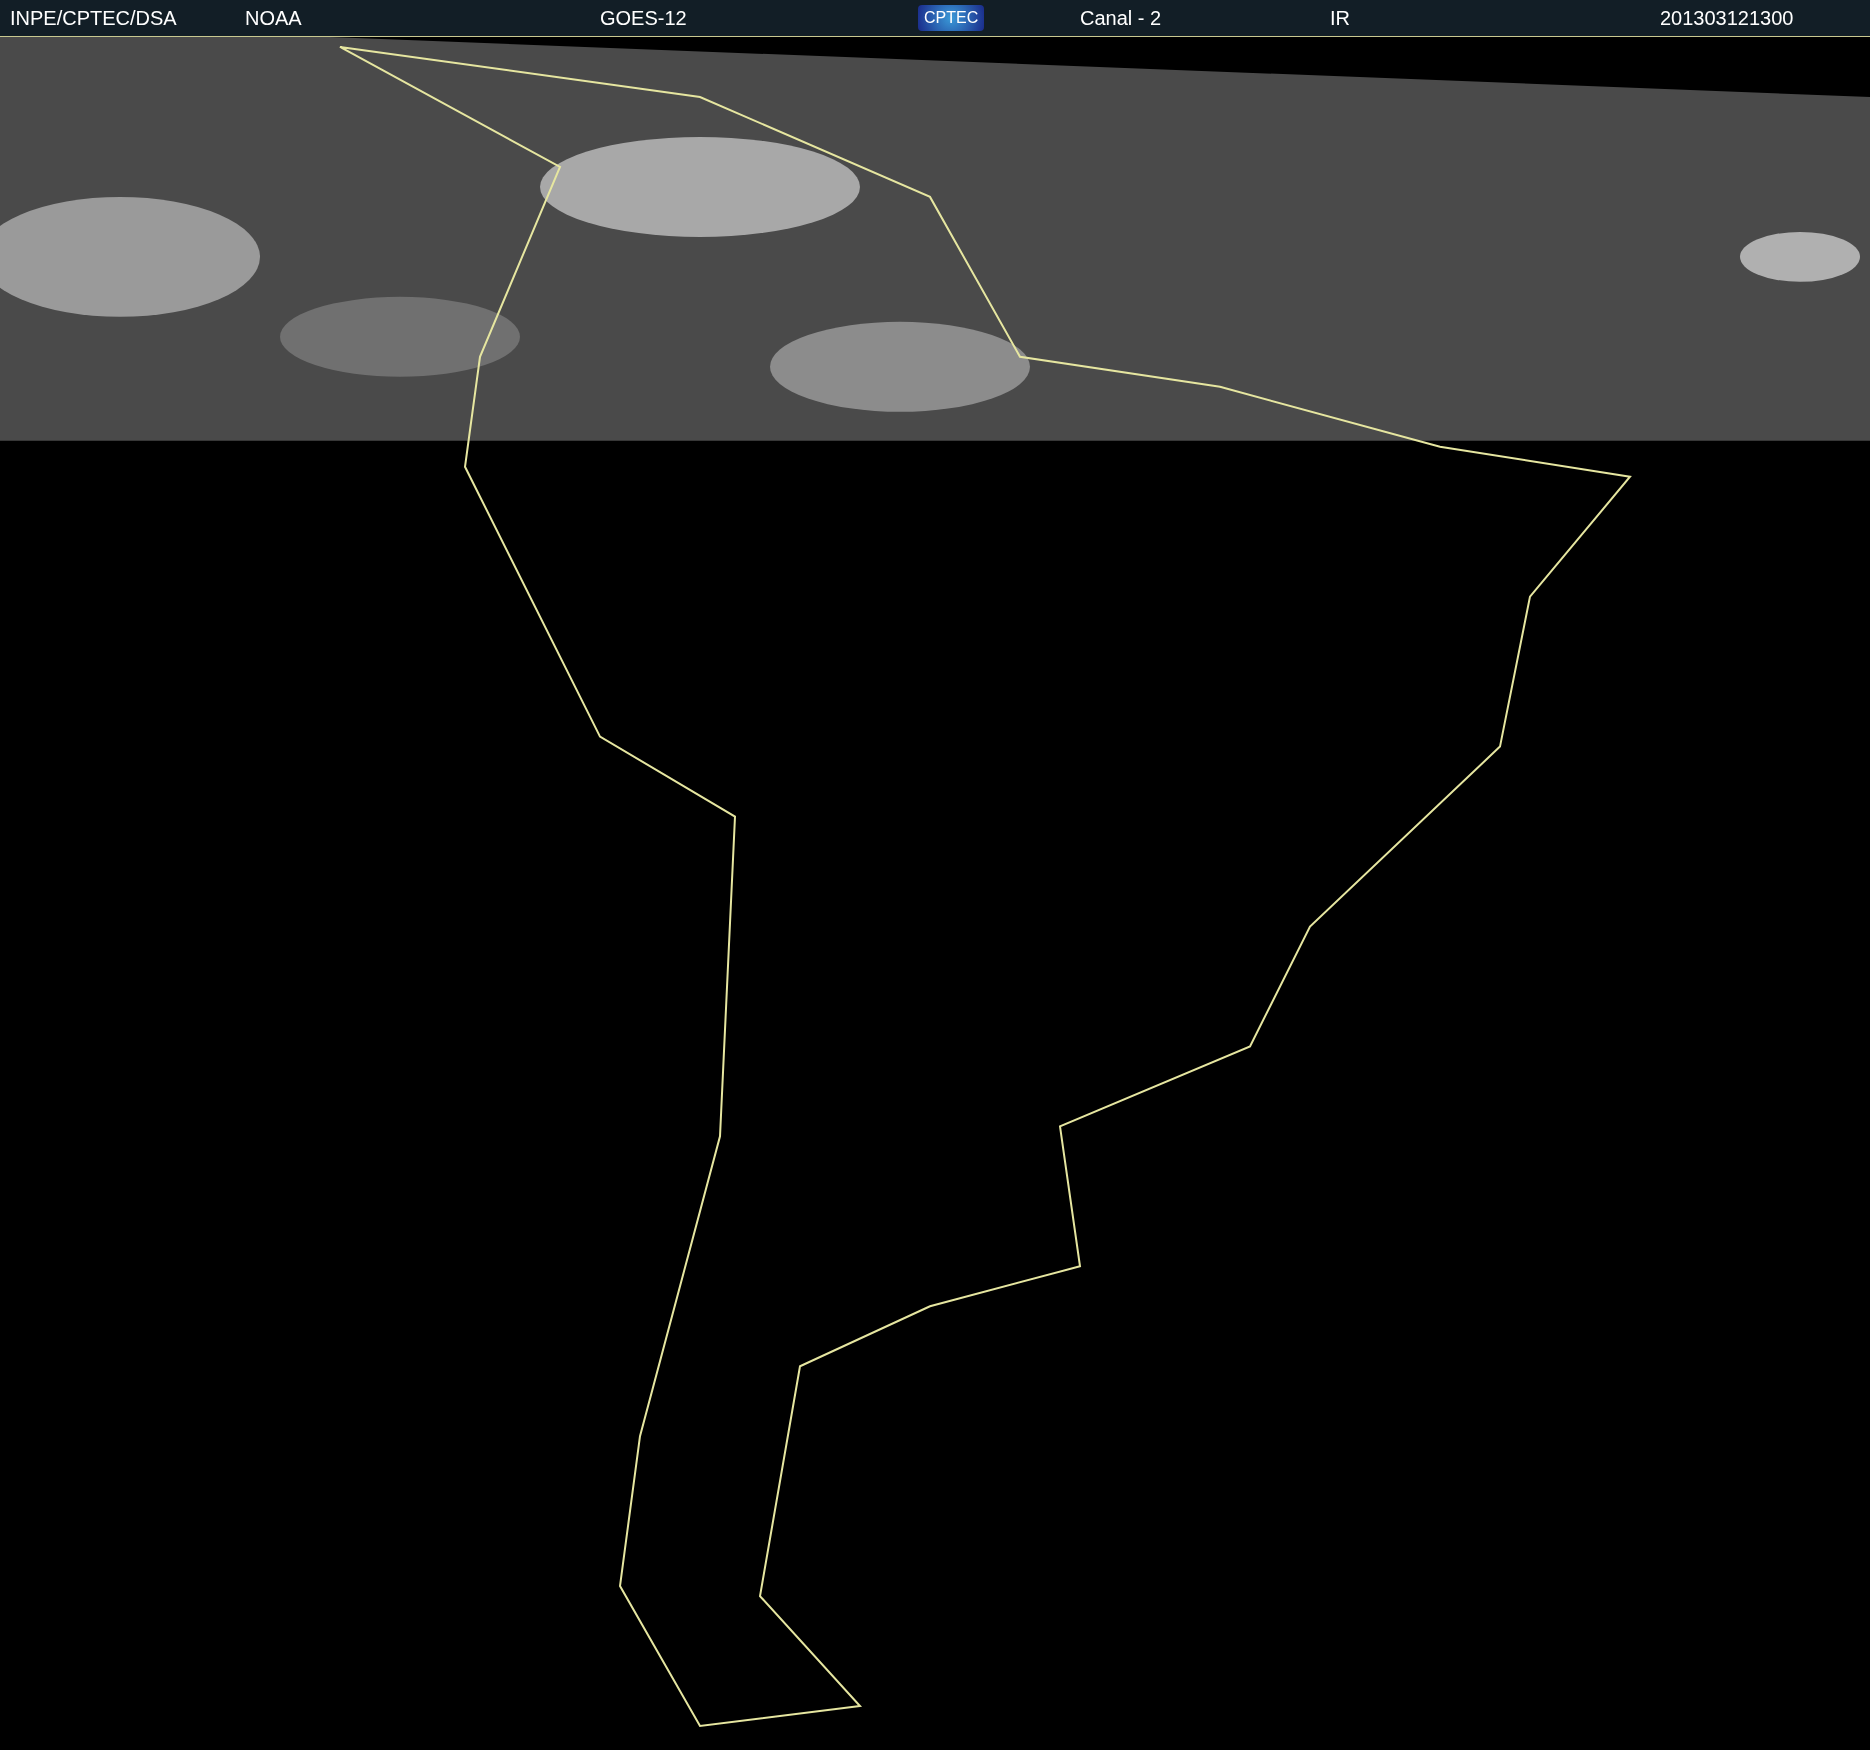  Describe the element at coordinates (273, 18) in the screenshot. I see `header-text: NOAA` at that location.